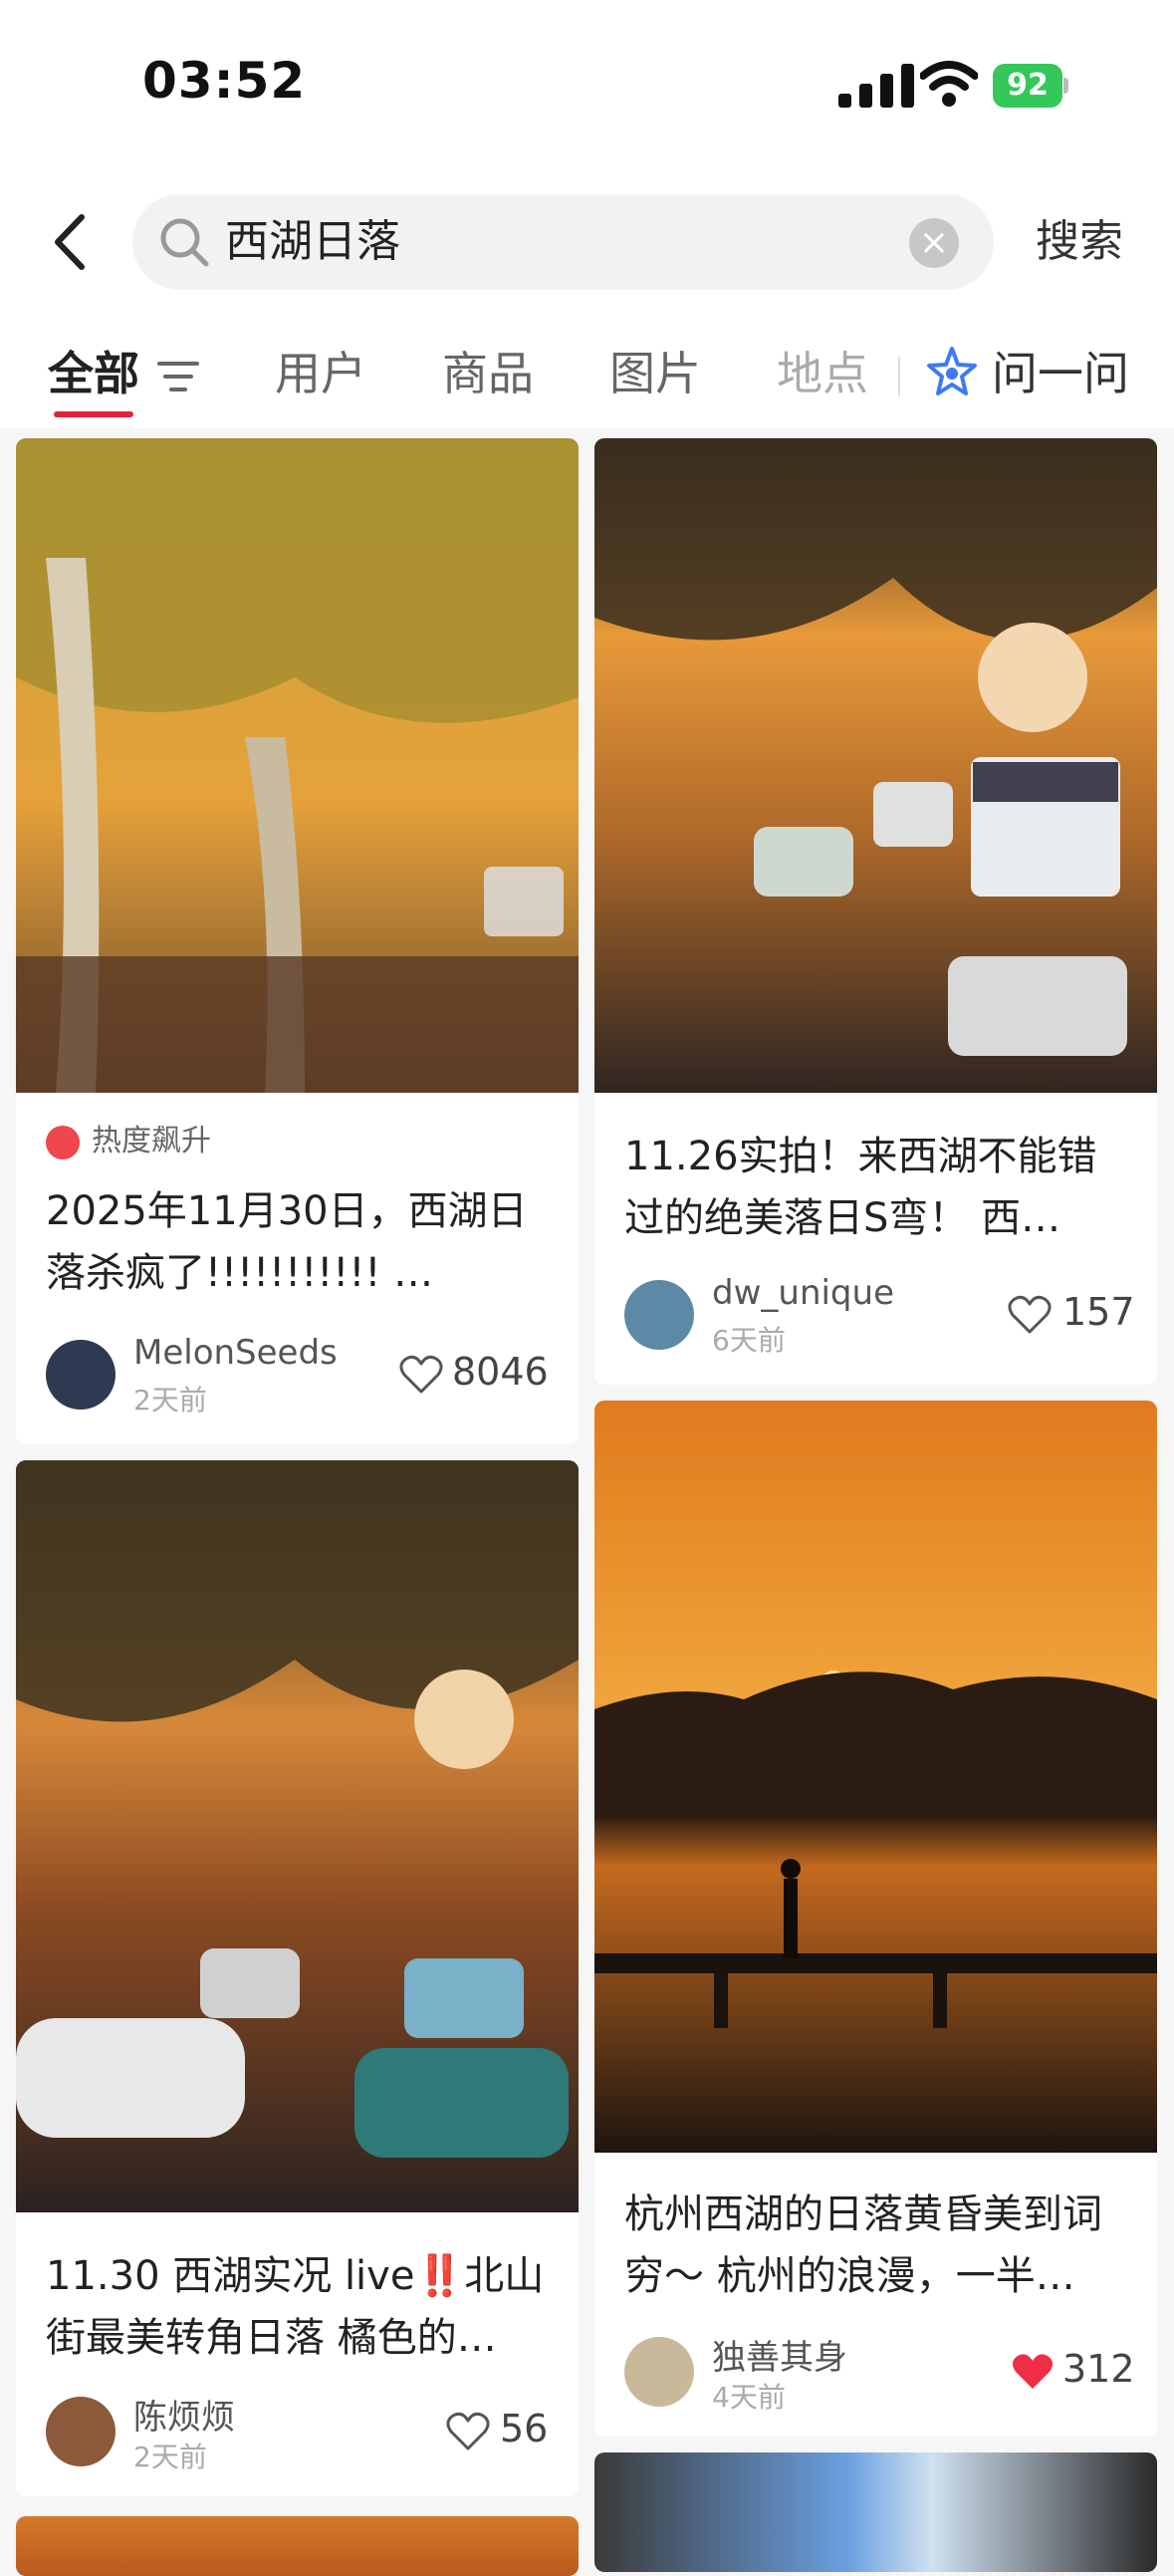 Image resolution: width=1174 pixels, height=2576 pixels. Describe the element at coordinates (224, 81) in the screenshot. I see `status-time: 03:52` at that location.